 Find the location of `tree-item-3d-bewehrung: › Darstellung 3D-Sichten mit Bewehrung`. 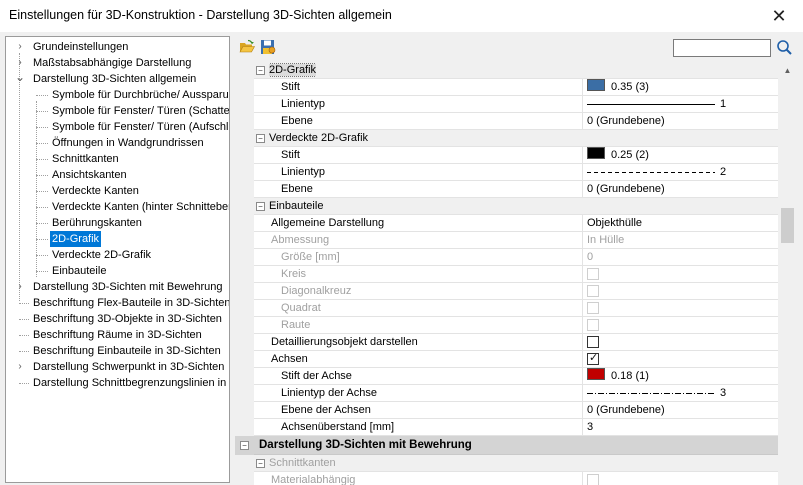

tree-item-3d-bewehrung: › Darstellung 3D-Sichten mit Bewehrung is located at coordinates (117, 287).